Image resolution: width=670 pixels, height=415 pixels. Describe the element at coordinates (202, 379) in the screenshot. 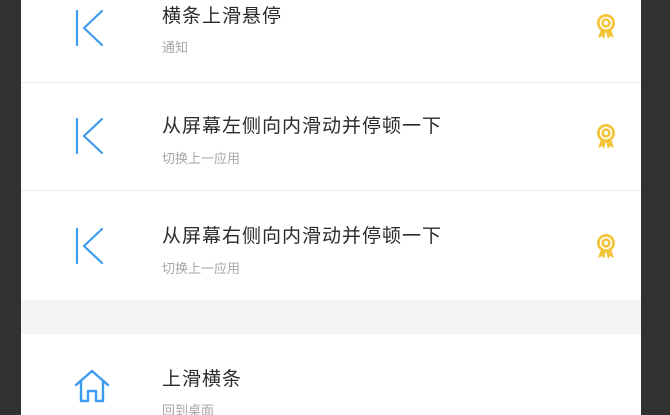

I see `gesture-title: 上滑横条` at that location.